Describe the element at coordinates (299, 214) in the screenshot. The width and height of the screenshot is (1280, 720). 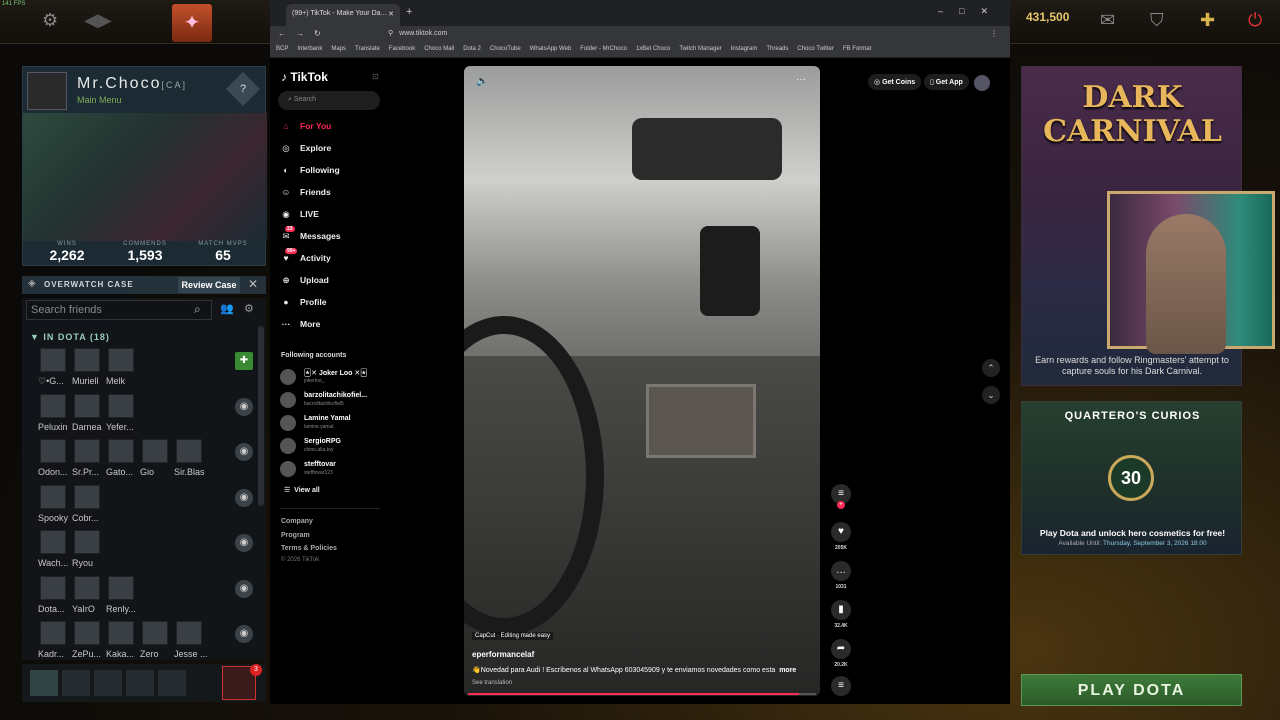
I see `nav-item-live: ◉ LIVE` at that location.